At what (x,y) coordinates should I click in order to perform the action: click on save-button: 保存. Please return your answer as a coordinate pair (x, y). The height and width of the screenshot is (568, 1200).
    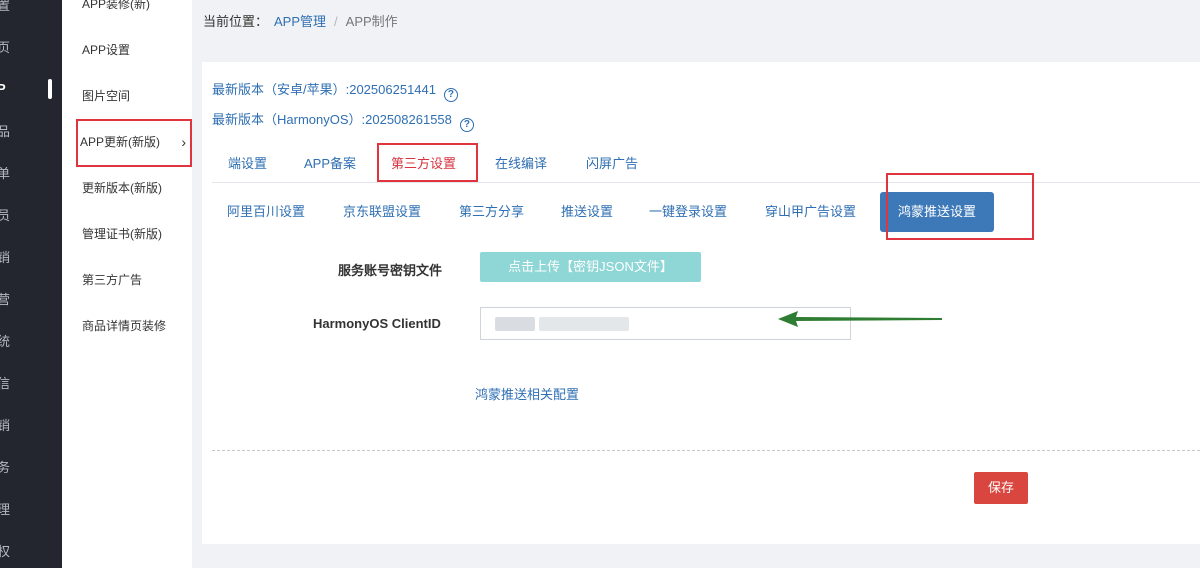
    Looking at the image, I should click on (1001, 488).